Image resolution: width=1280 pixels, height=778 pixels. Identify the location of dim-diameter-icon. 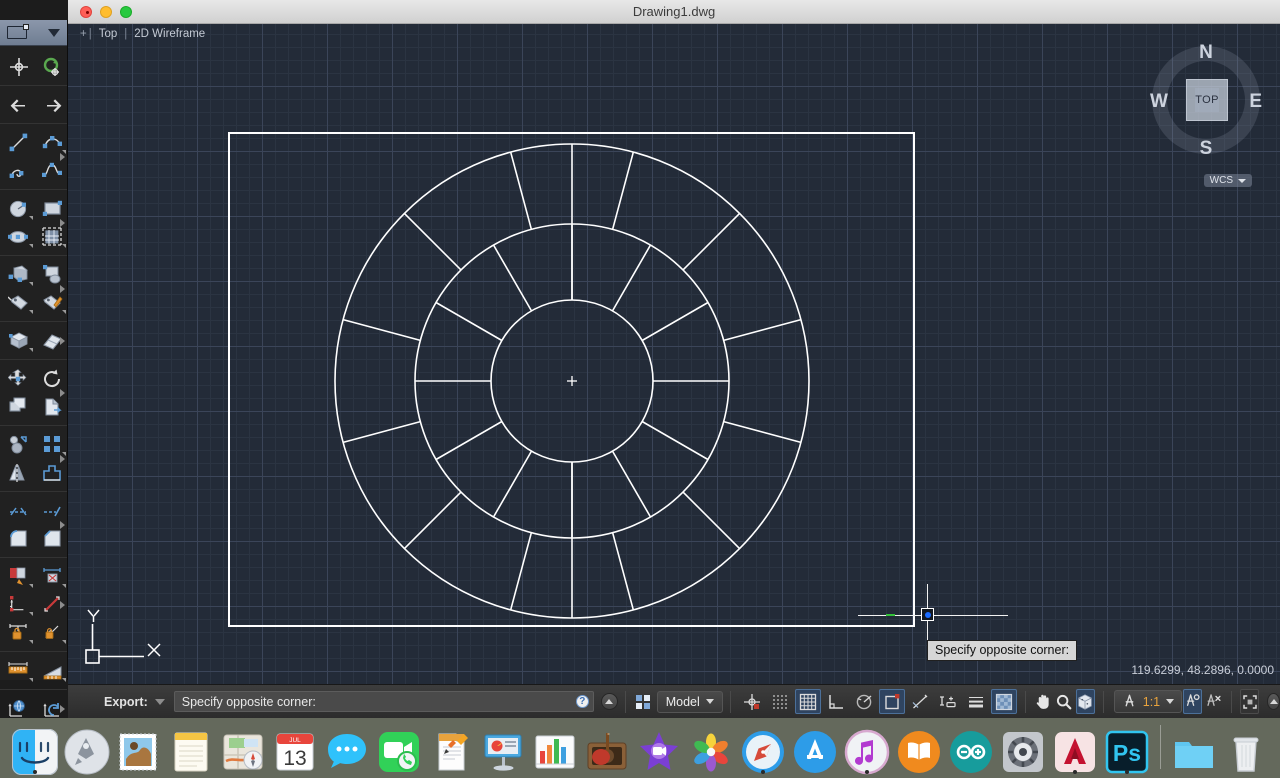
(53, 604).